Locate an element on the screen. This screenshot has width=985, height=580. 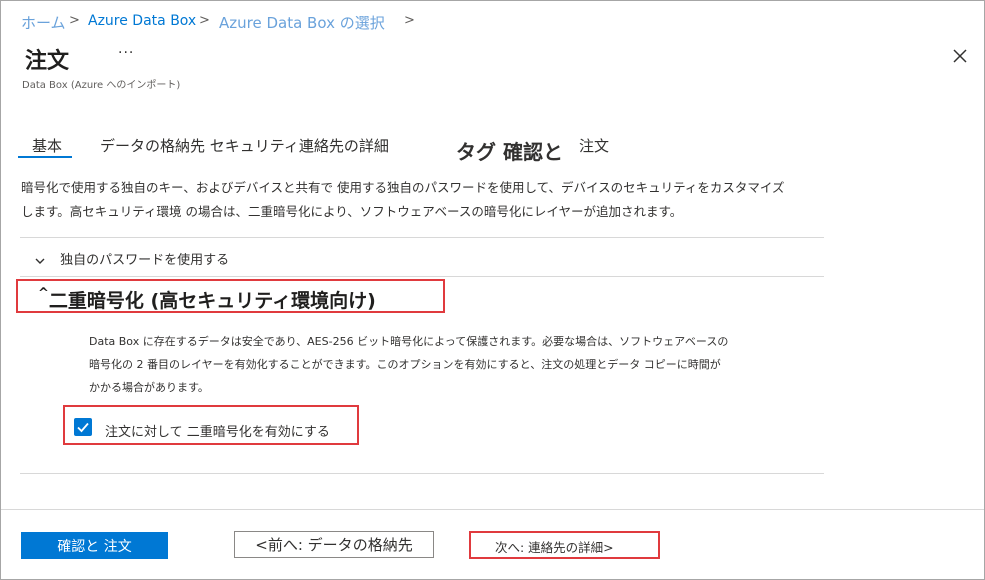
review-and-order-label: 確認と 注文 is located at coordinates (94, 546).